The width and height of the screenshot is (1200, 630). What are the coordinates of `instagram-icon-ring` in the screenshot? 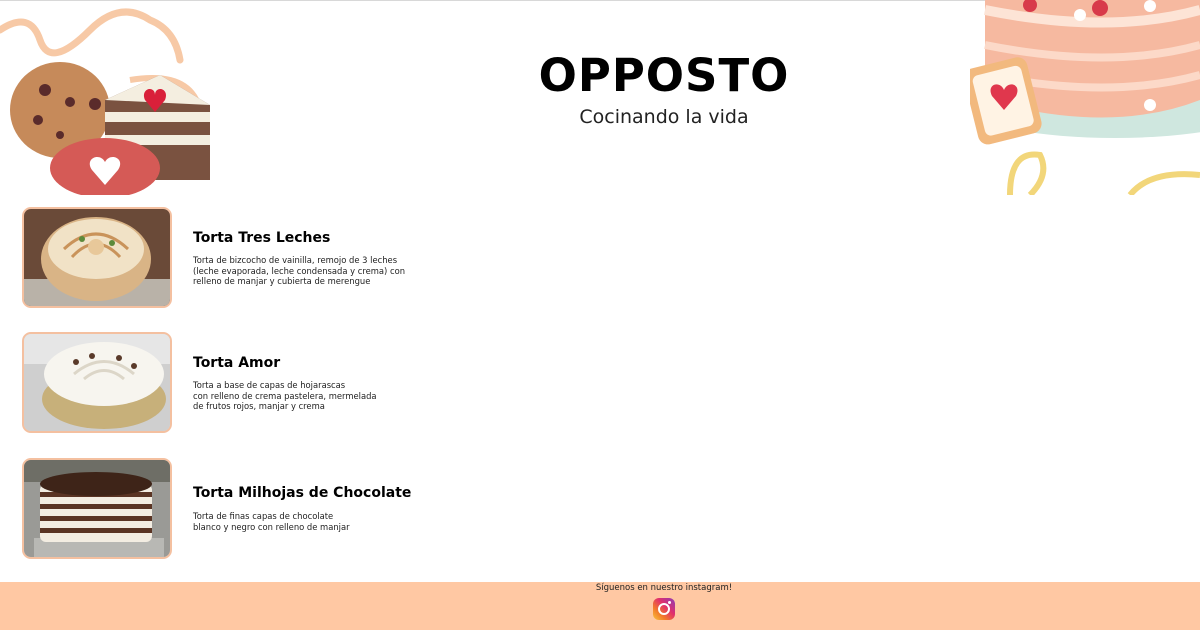 It's located at (664, 609).